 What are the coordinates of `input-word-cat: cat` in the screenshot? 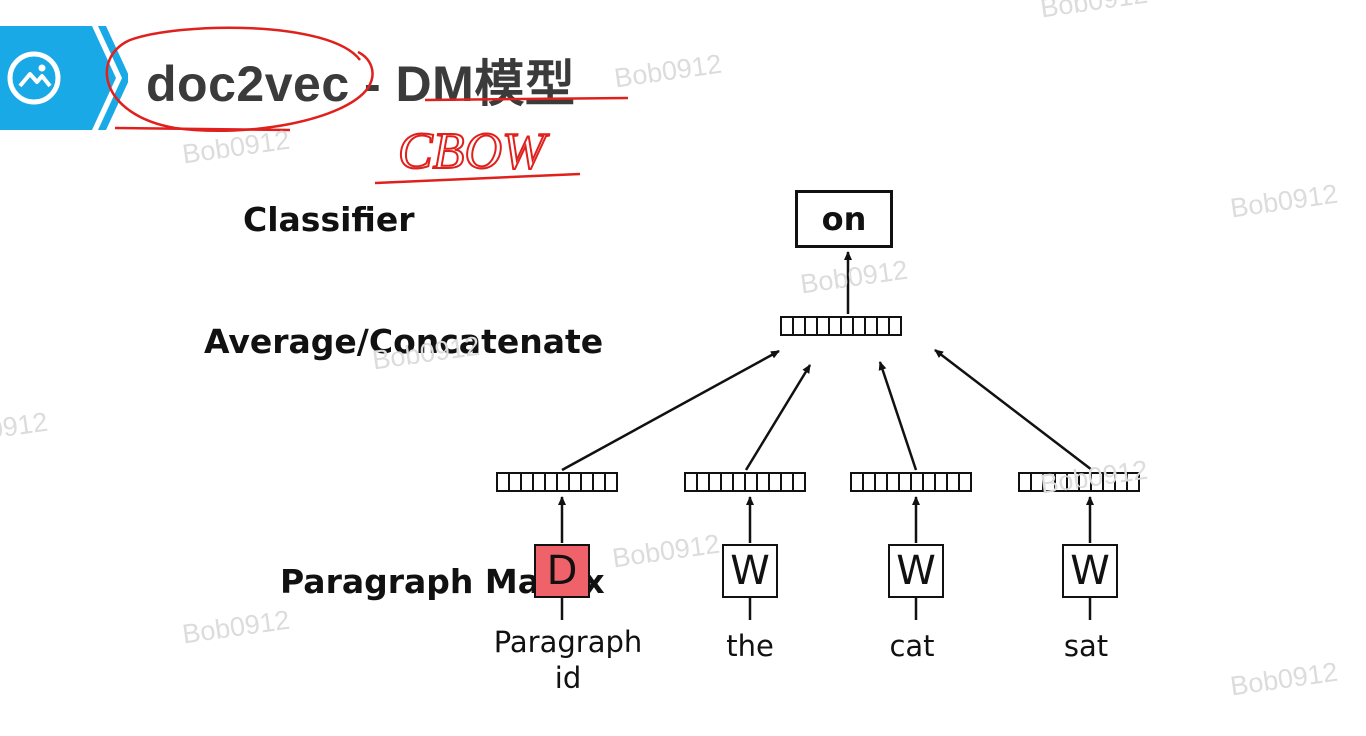 It's located at (912, 646).